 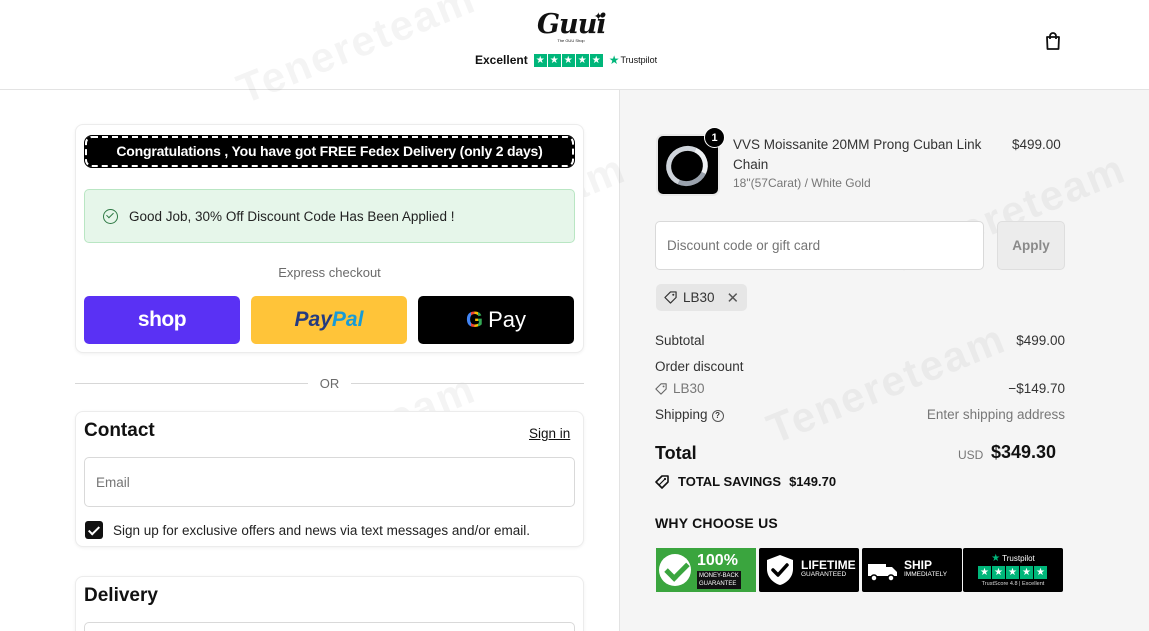 What do you see at coordinates (1053, 41) in the screenshot?
I see `shopping-bag-icon` at bounding box center [1053, 41].